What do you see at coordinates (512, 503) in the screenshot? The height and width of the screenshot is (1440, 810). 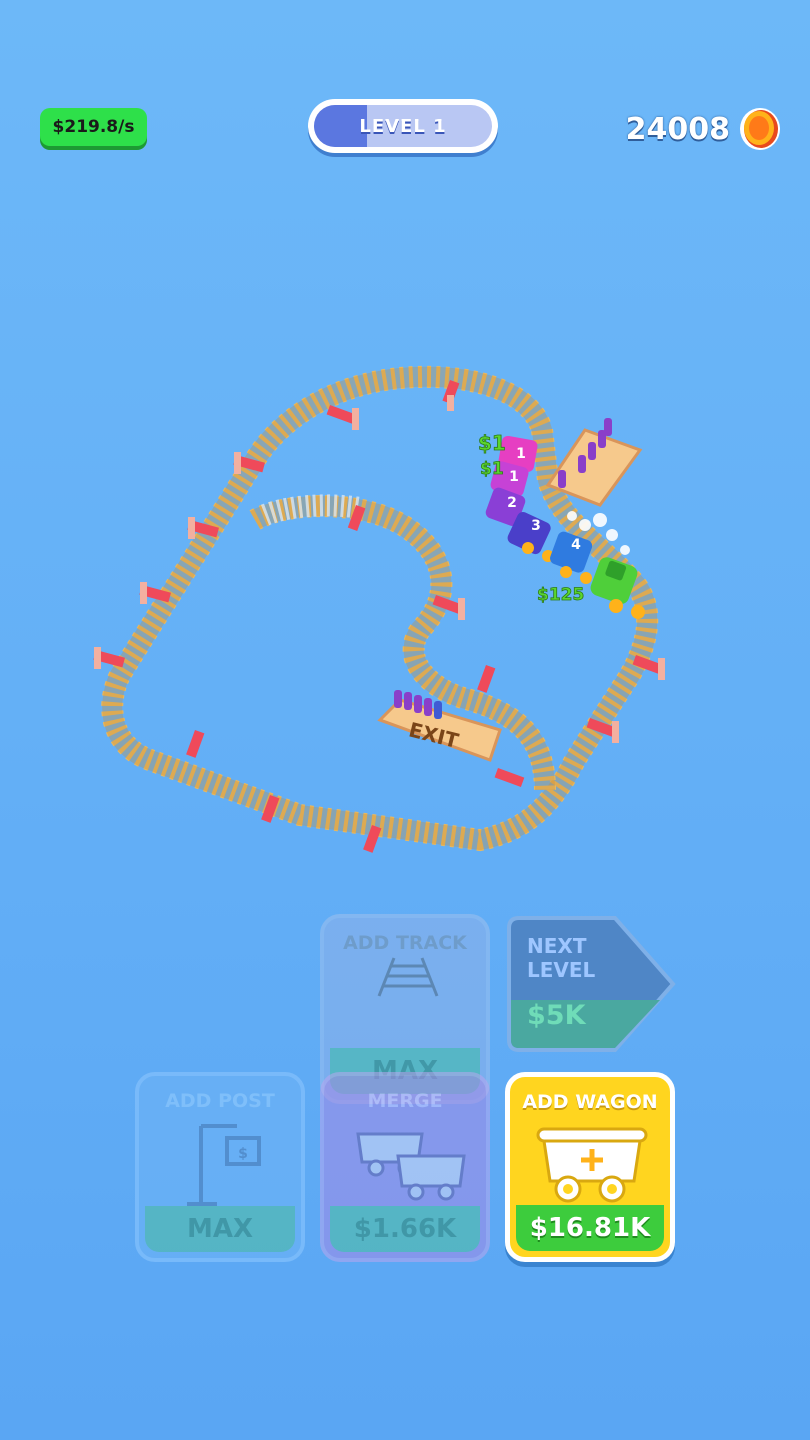 I see `wagon-number: 2` at bounding box center [512, 503].